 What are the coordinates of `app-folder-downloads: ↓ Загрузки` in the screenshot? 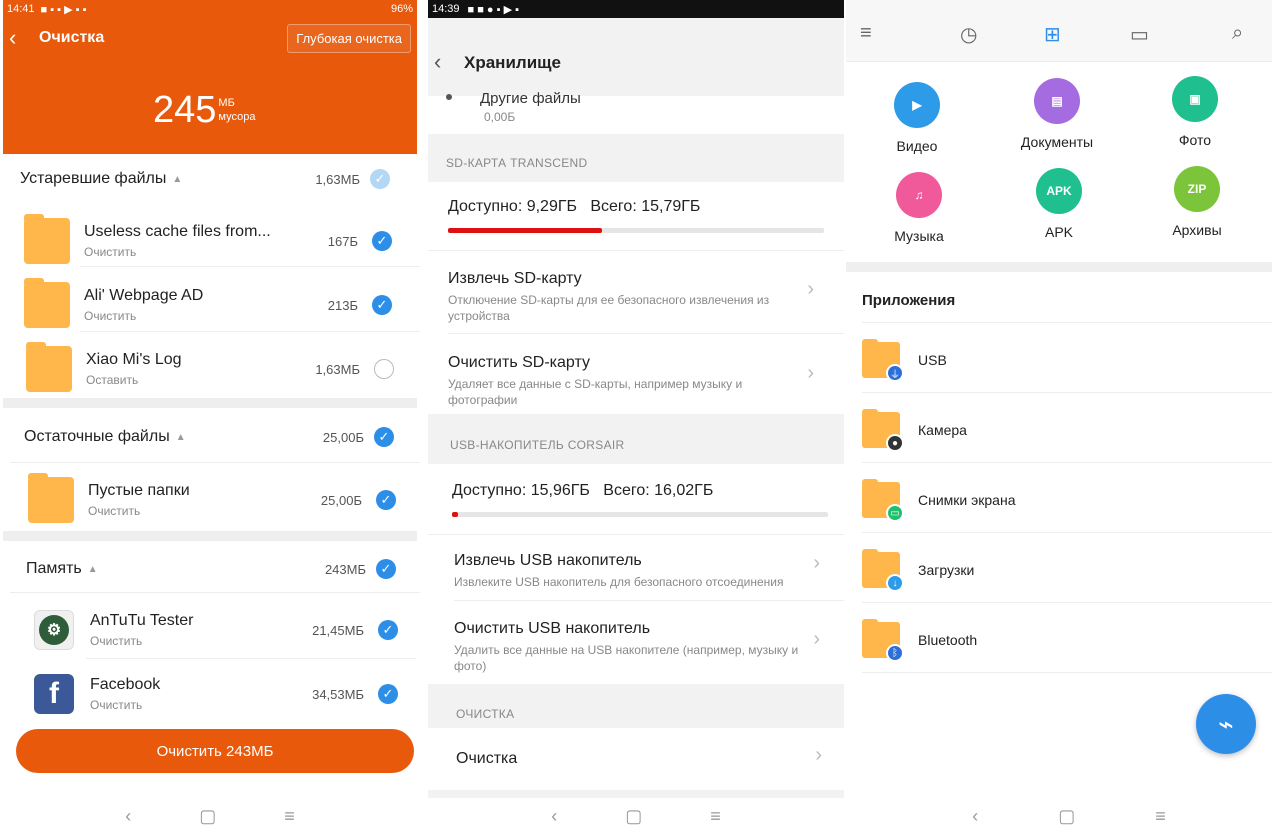 It's located at (918, 570).